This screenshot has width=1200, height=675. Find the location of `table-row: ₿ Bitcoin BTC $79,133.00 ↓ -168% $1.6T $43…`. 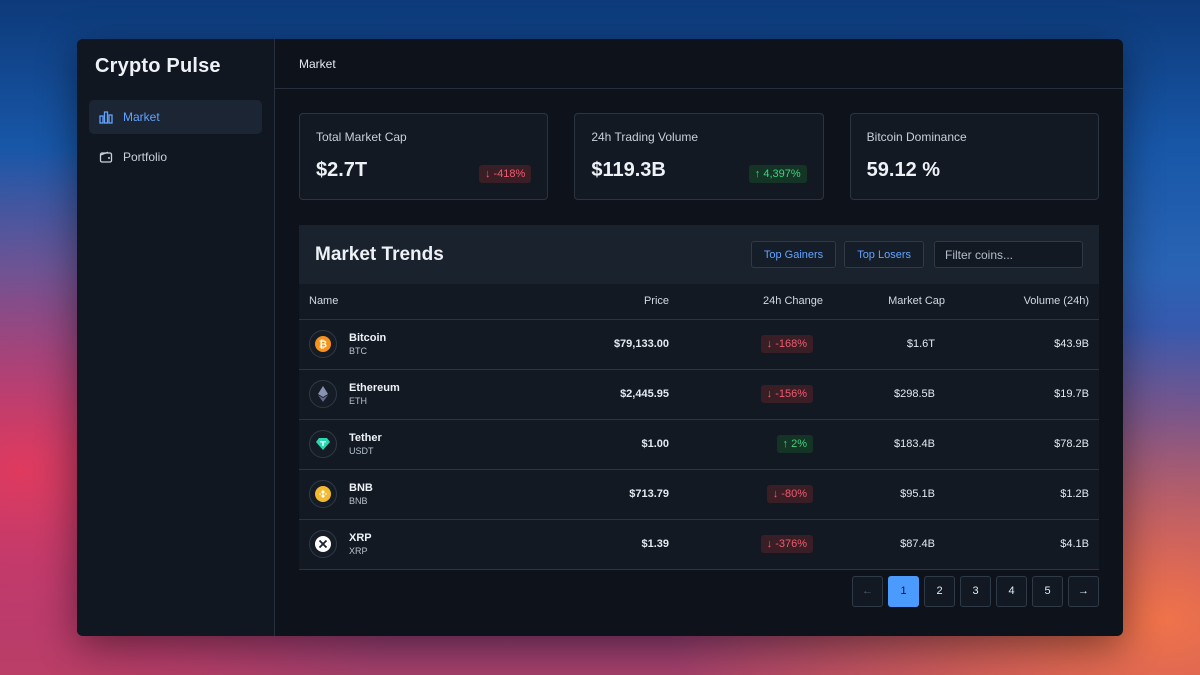

table-row: ₿ Bitcoin BTC $79,133.00 ↓ -168% $1.6T $43… is located at coordinates (699, 344).